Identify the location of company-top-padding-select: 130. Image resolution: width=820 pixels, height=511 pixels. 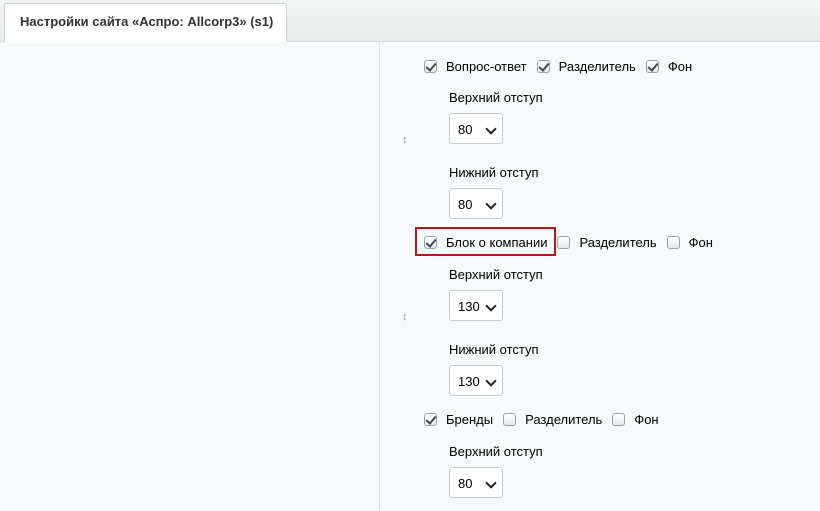
(476, 305).